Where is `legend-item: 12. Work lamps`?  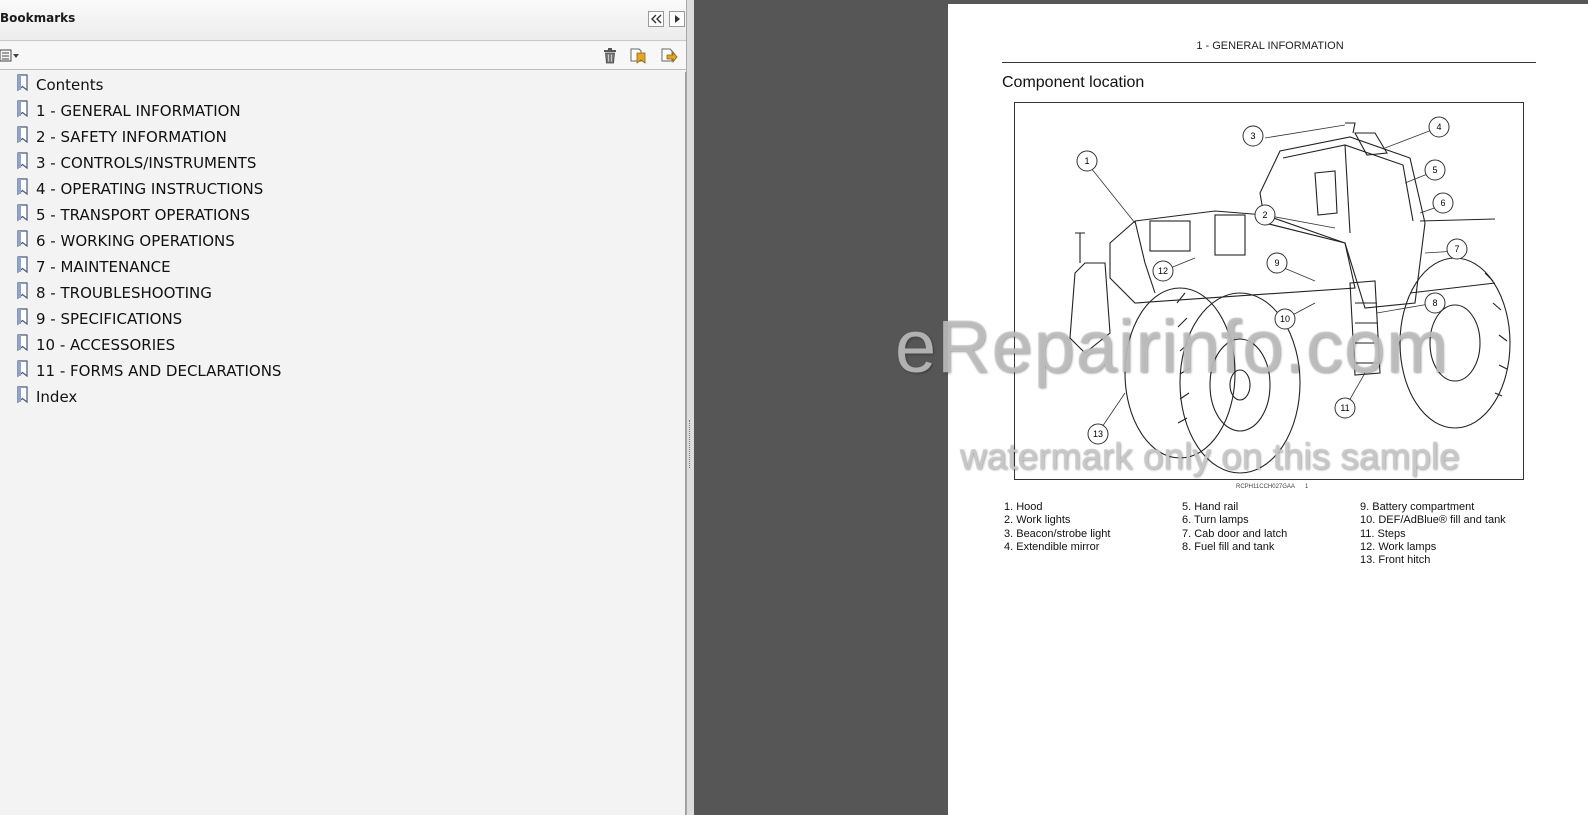 legend-item: 12. Work lamps is located at coordinates (1398, 546).